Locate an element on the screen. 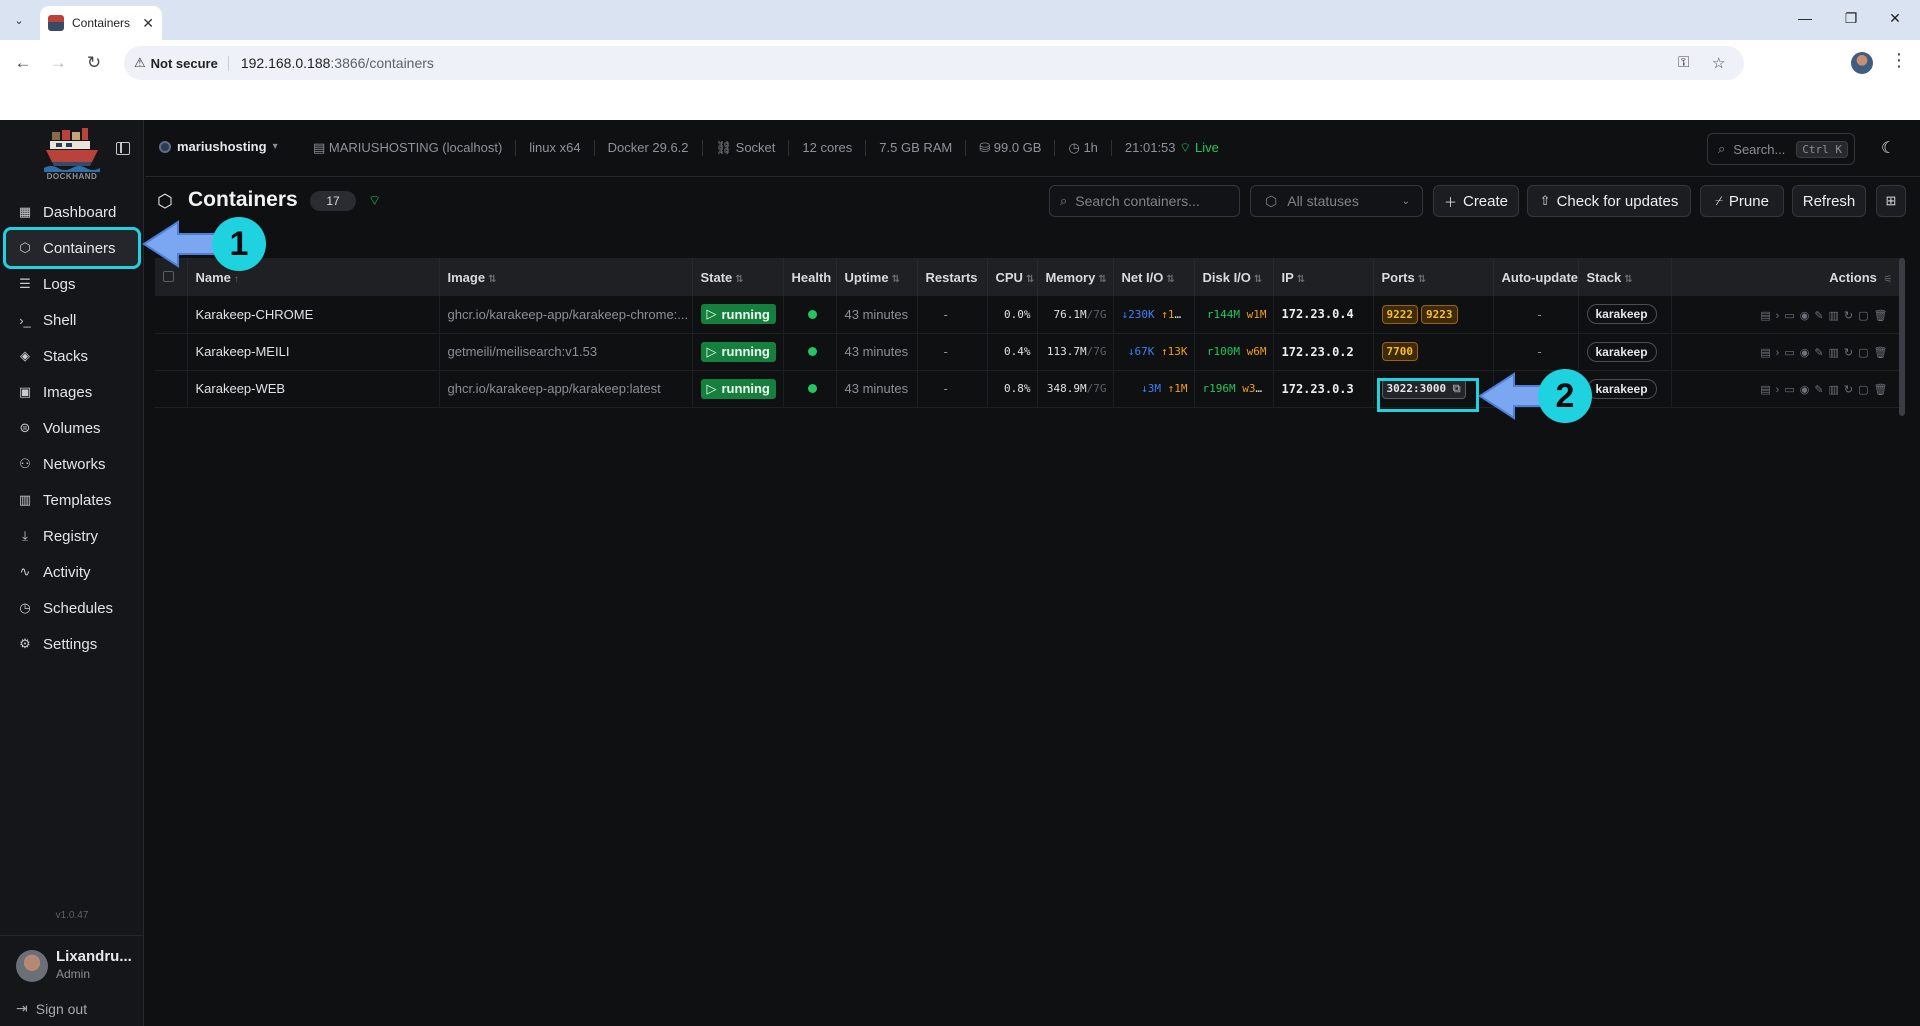  sidebar-item-logs: ☰ Logs is located at coordinates (72, 284).